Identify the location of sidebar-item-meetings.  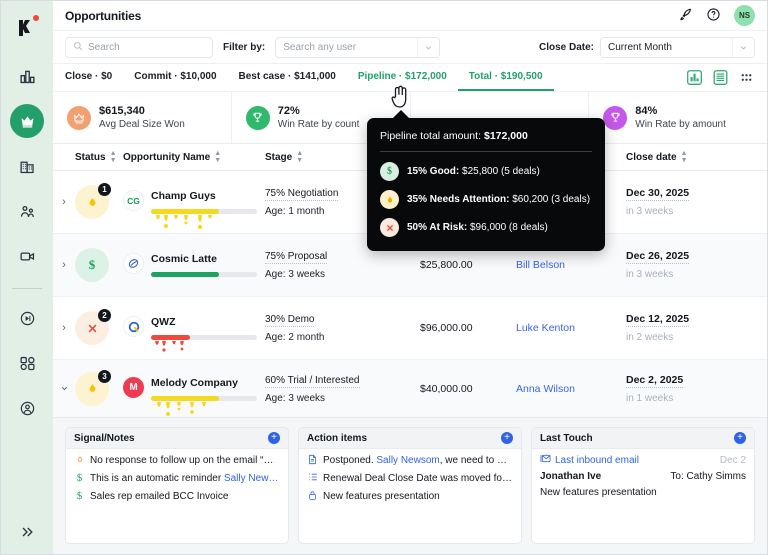
(27, 256).